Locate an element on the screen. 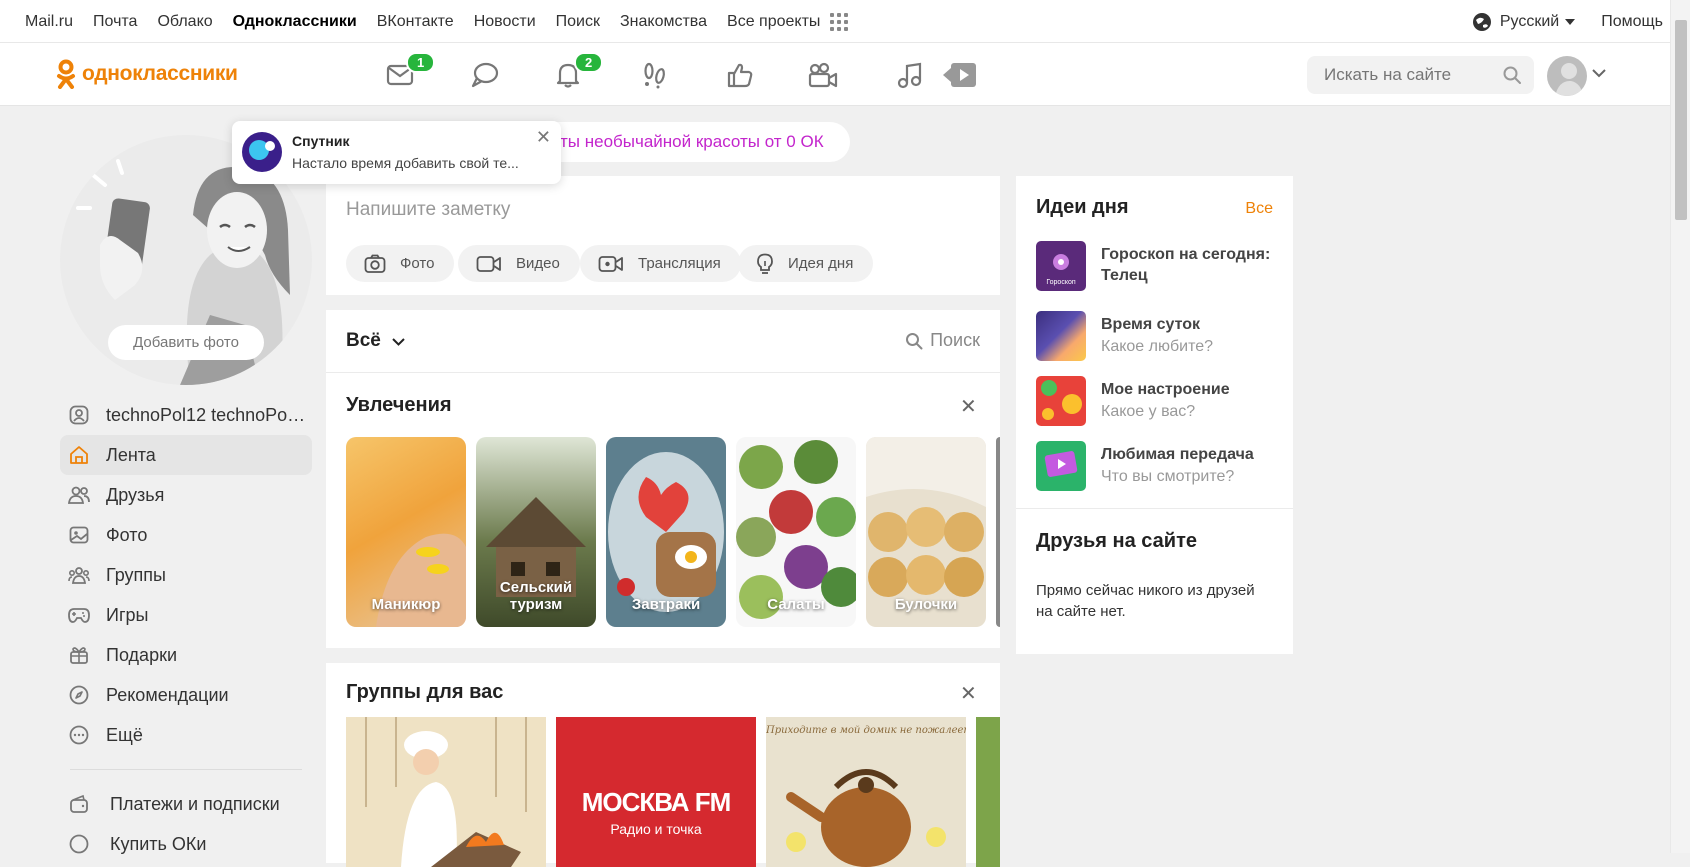 The height and width of the screenshot is (867, 1690). sidebar-item-feed: Лента is located at coordinates (186, 455).